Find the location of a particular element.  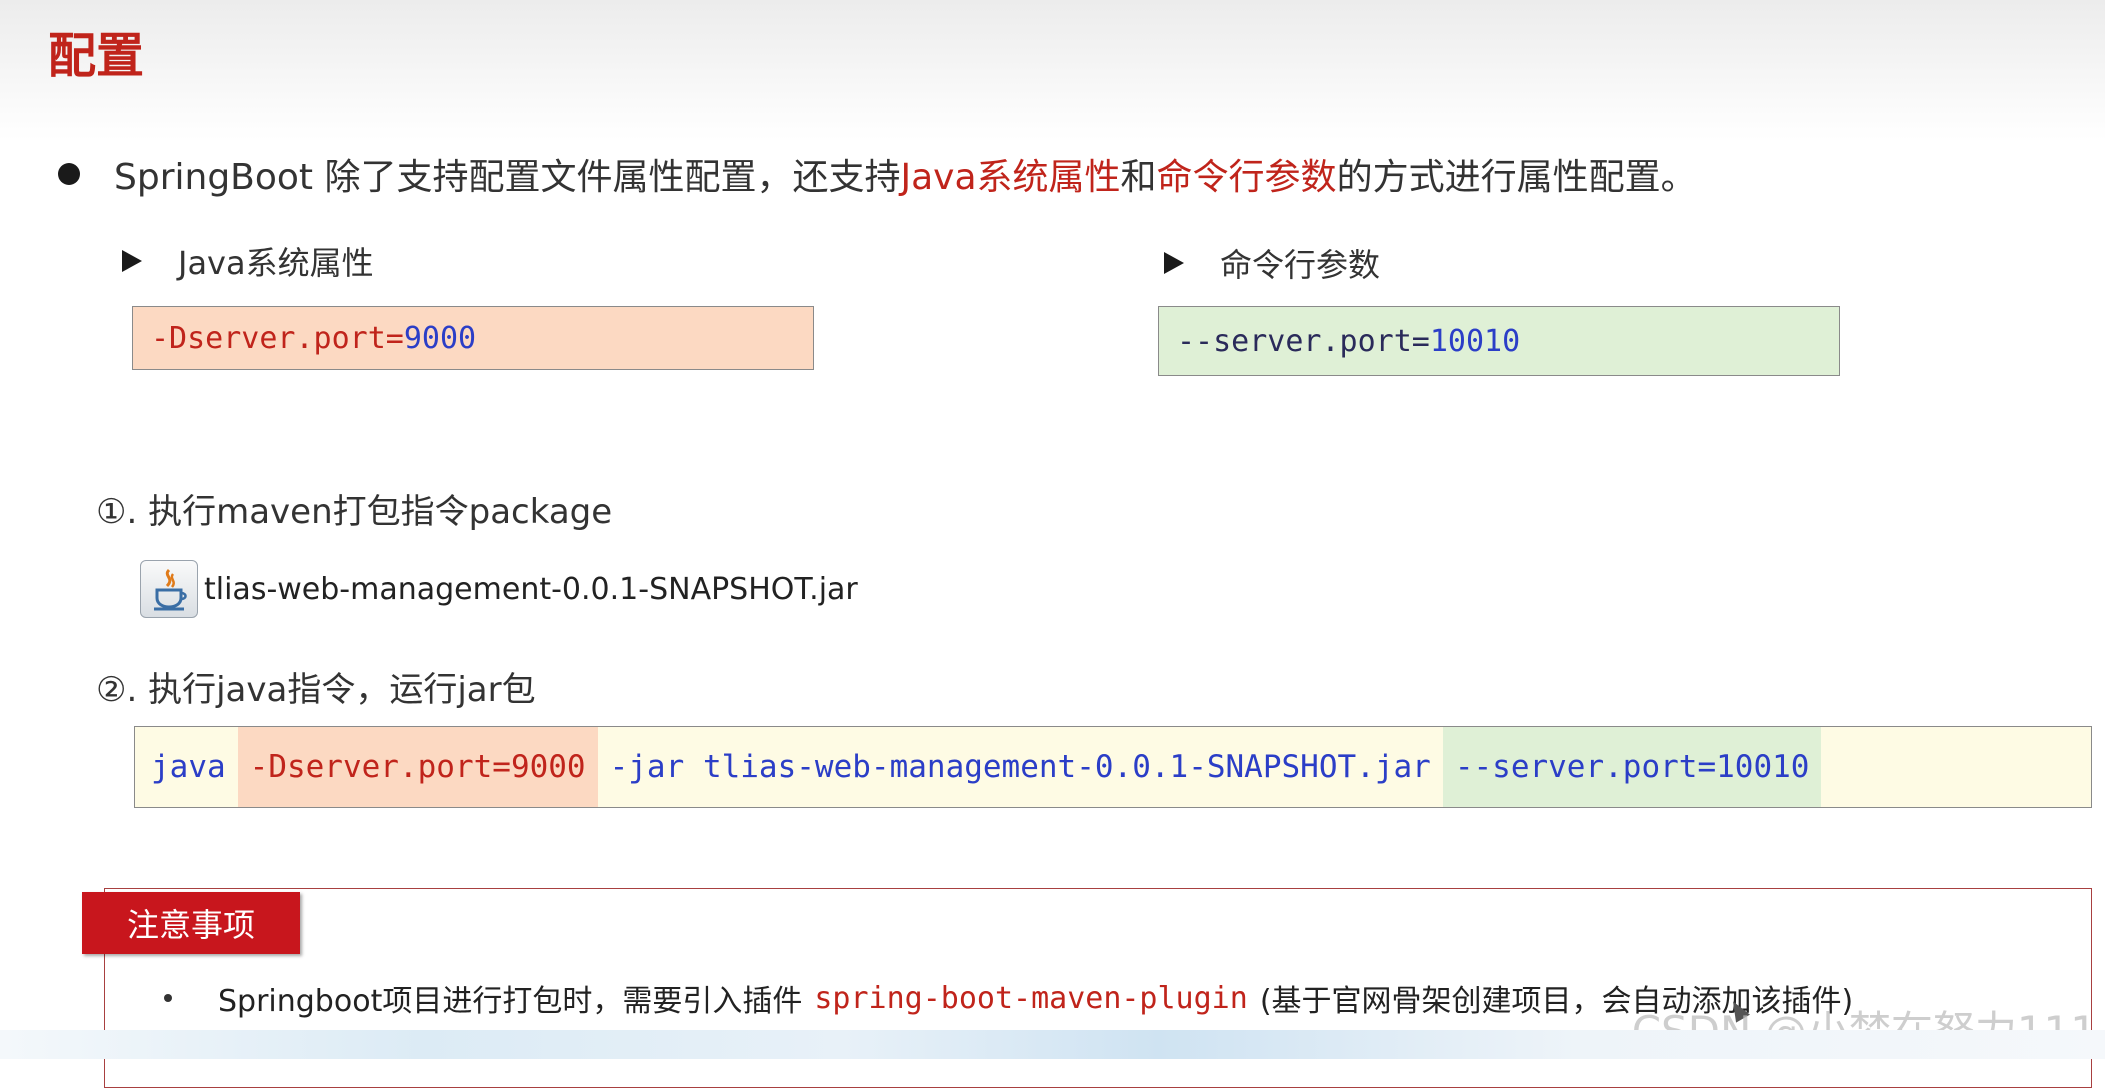

java-sys-code-value: 9000 is located at coordinates (440, 338).